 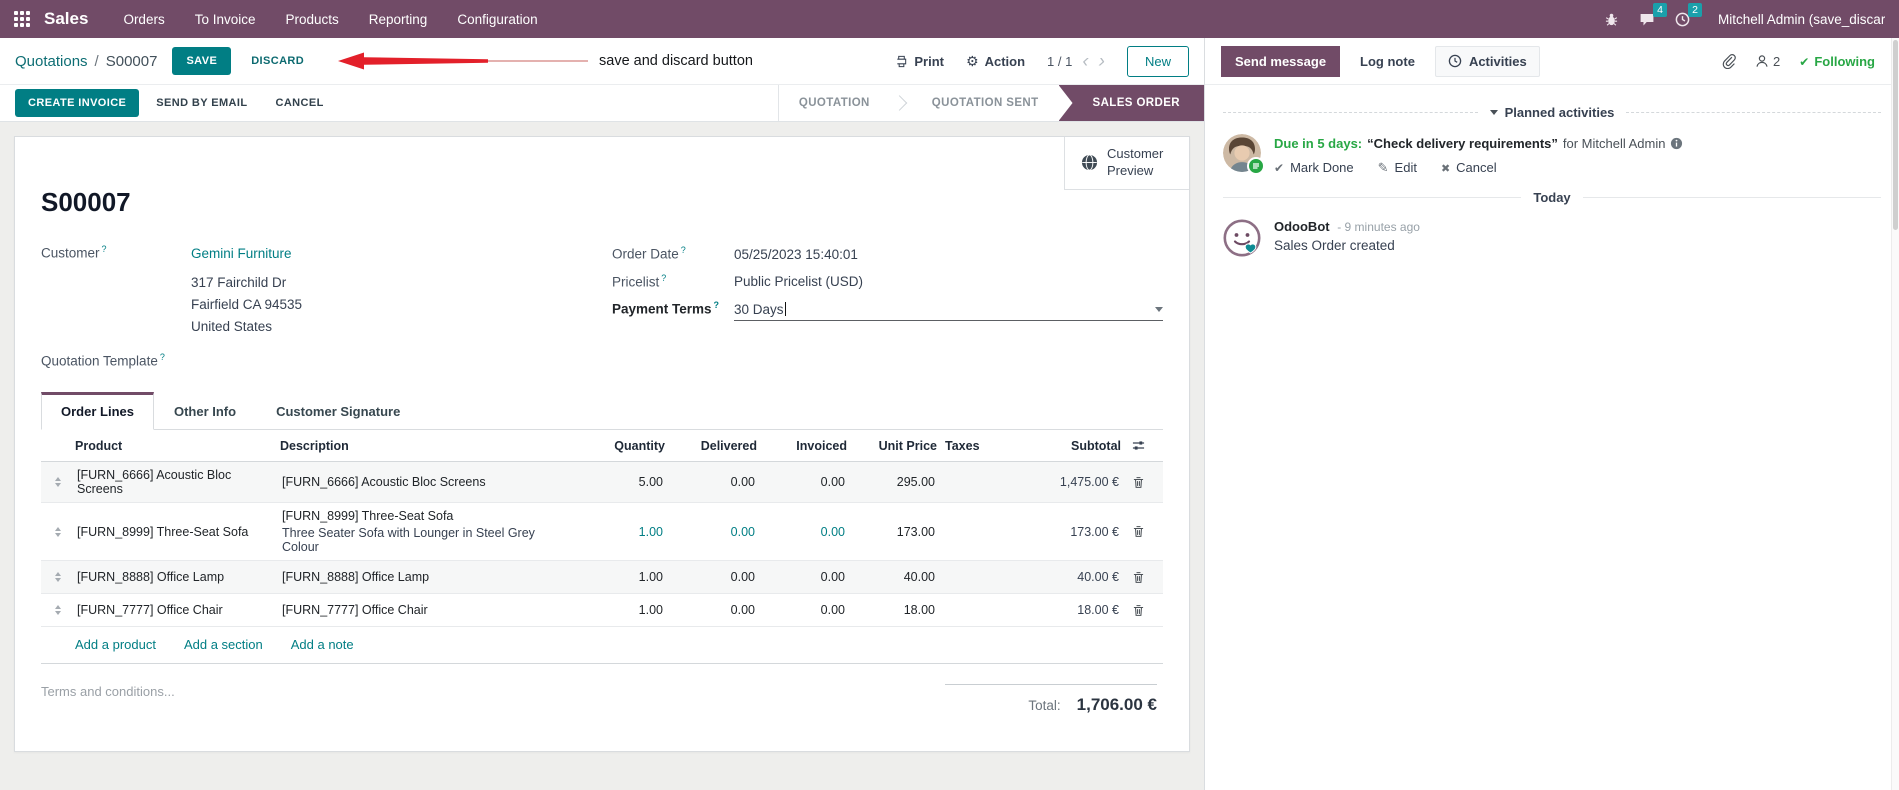 I want to click on cell-unit-price: 40.00, so click(x=892, y=577).